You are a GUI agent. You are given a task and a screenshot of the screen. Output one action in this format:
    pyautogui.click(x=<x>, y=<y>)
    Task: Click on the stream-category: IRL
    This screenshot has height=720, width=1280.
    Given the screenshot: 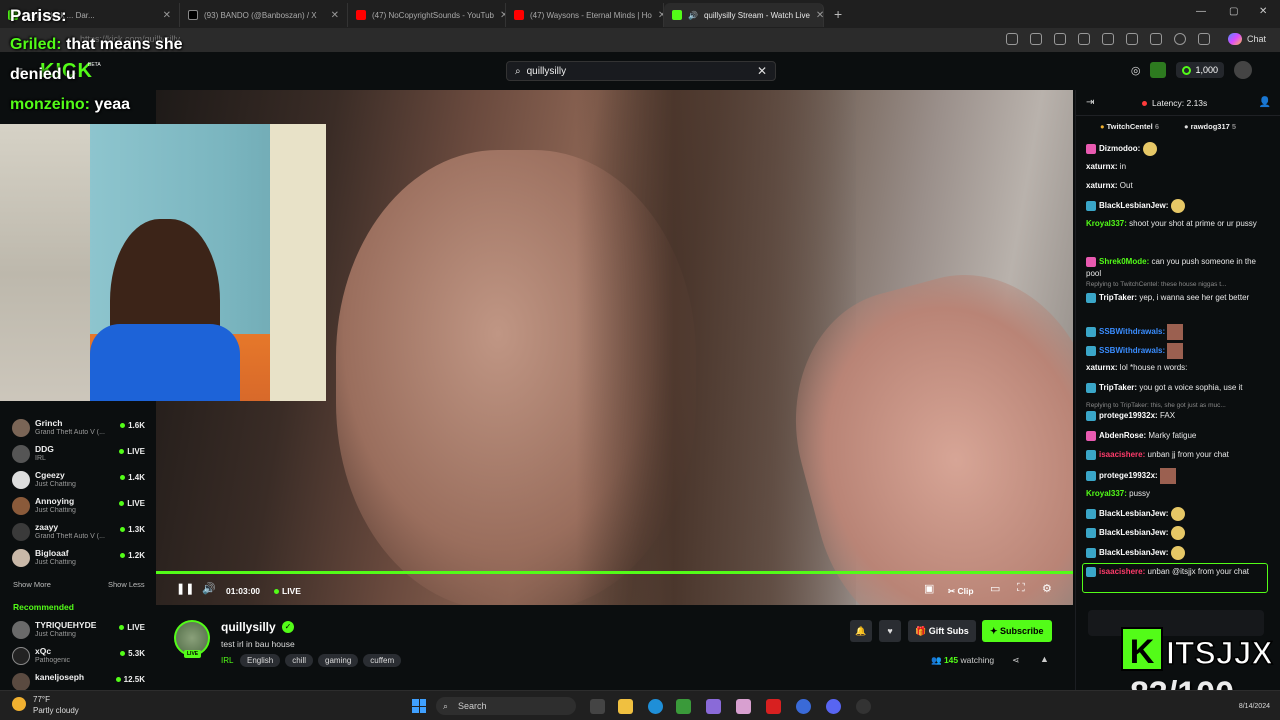 What is the action you would take?
    pyautogui.click(x=227, y=660)
    